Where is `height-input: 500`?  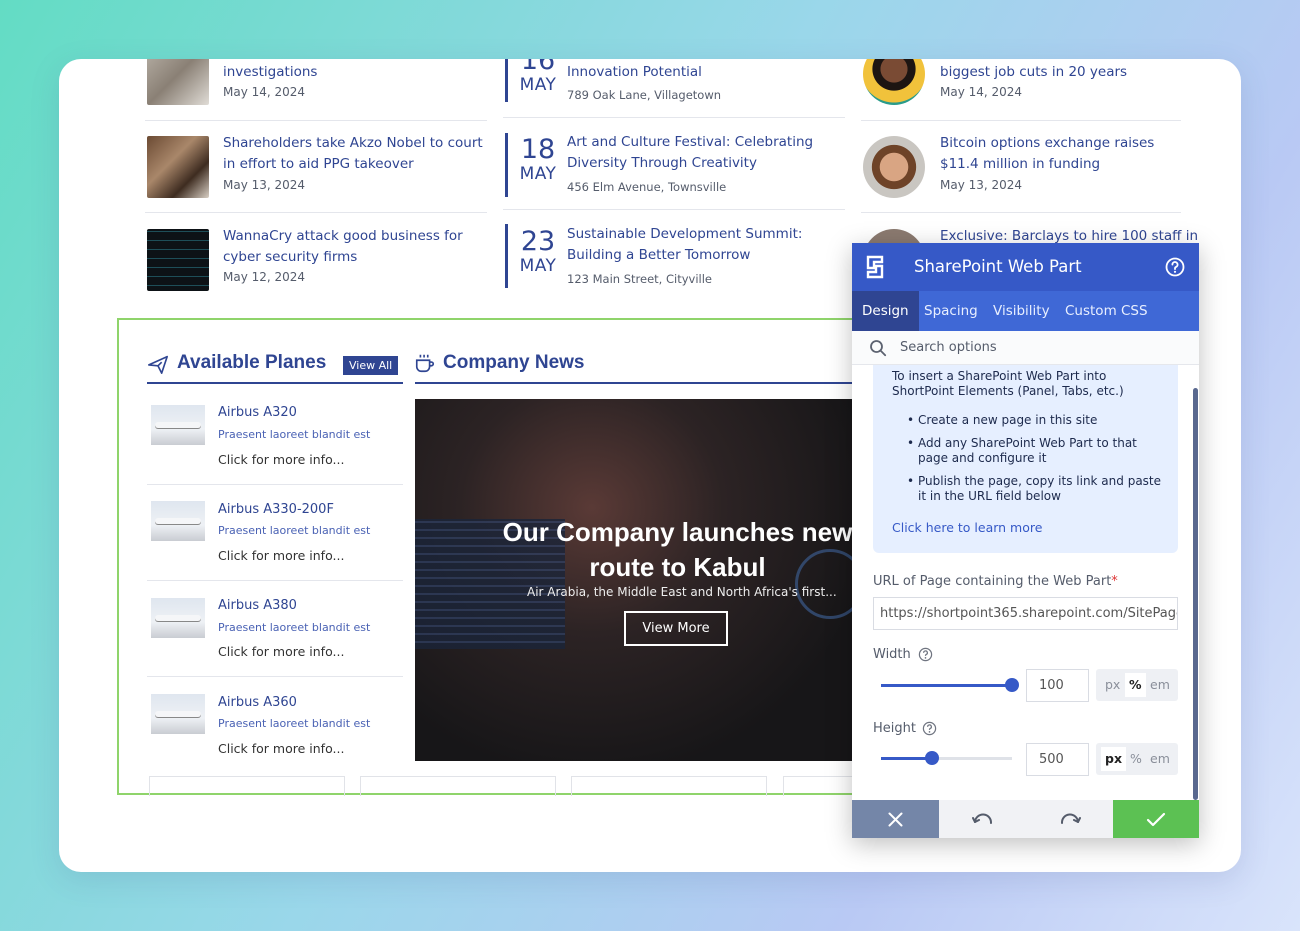 height-input: 500 is located at coordinates (1057, 759).